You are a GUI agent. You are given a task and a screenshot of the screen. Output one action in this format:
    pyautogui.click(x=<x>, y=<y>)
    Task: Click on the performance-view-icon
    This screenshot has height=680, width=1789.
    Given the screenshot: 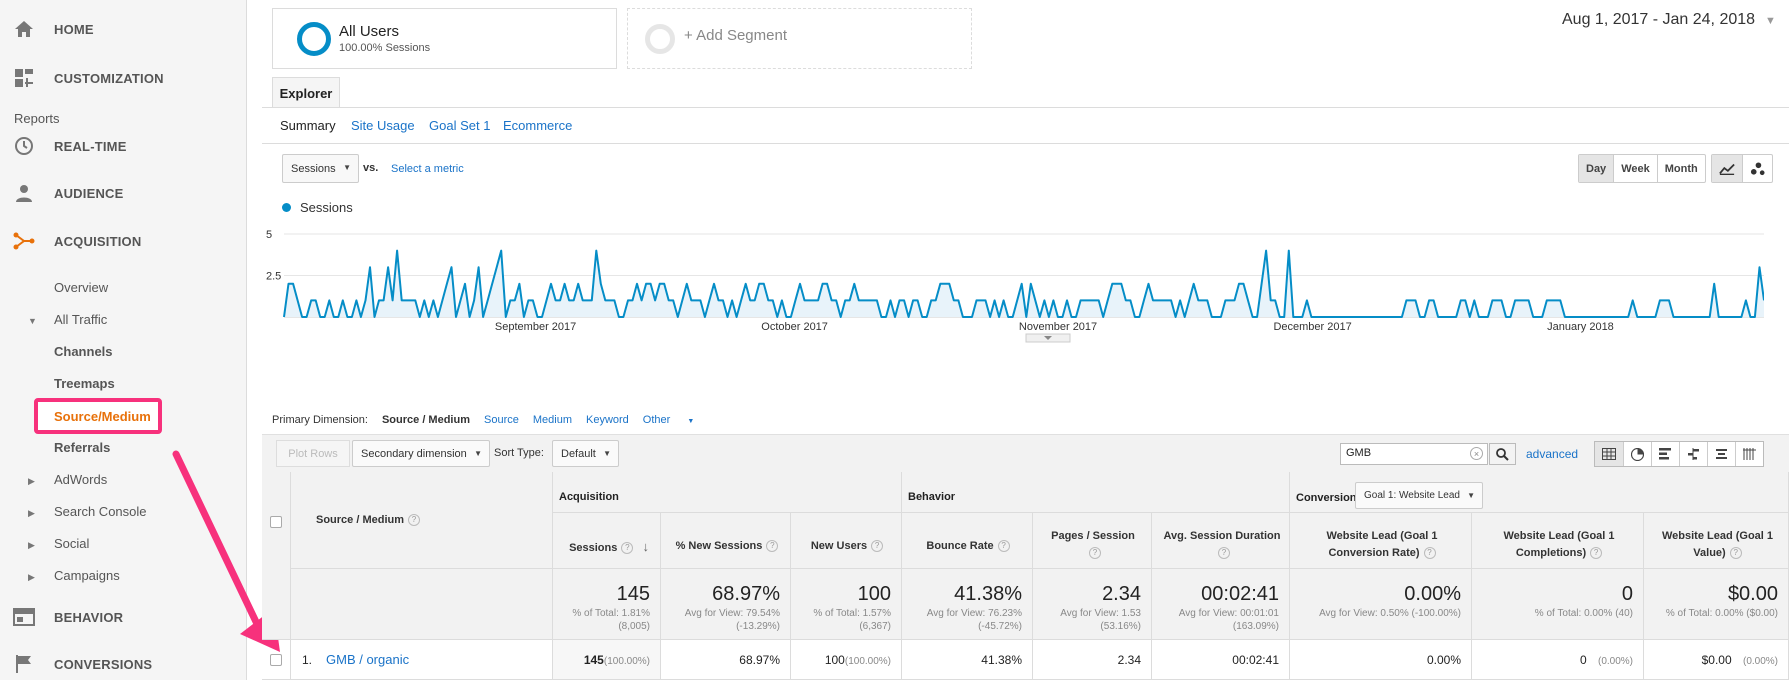 What is the action you would take?
    pyautogui.click(x=1665, y=454)
    